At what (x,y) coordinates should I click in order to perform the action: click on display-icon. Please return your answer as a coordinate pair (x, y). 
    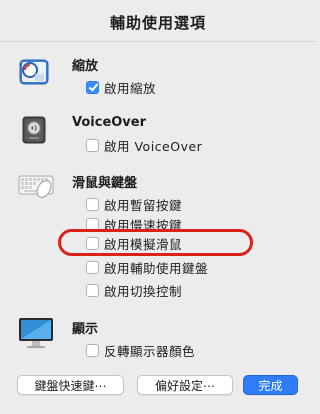
    Looking at the image, I should click on (36, 332).